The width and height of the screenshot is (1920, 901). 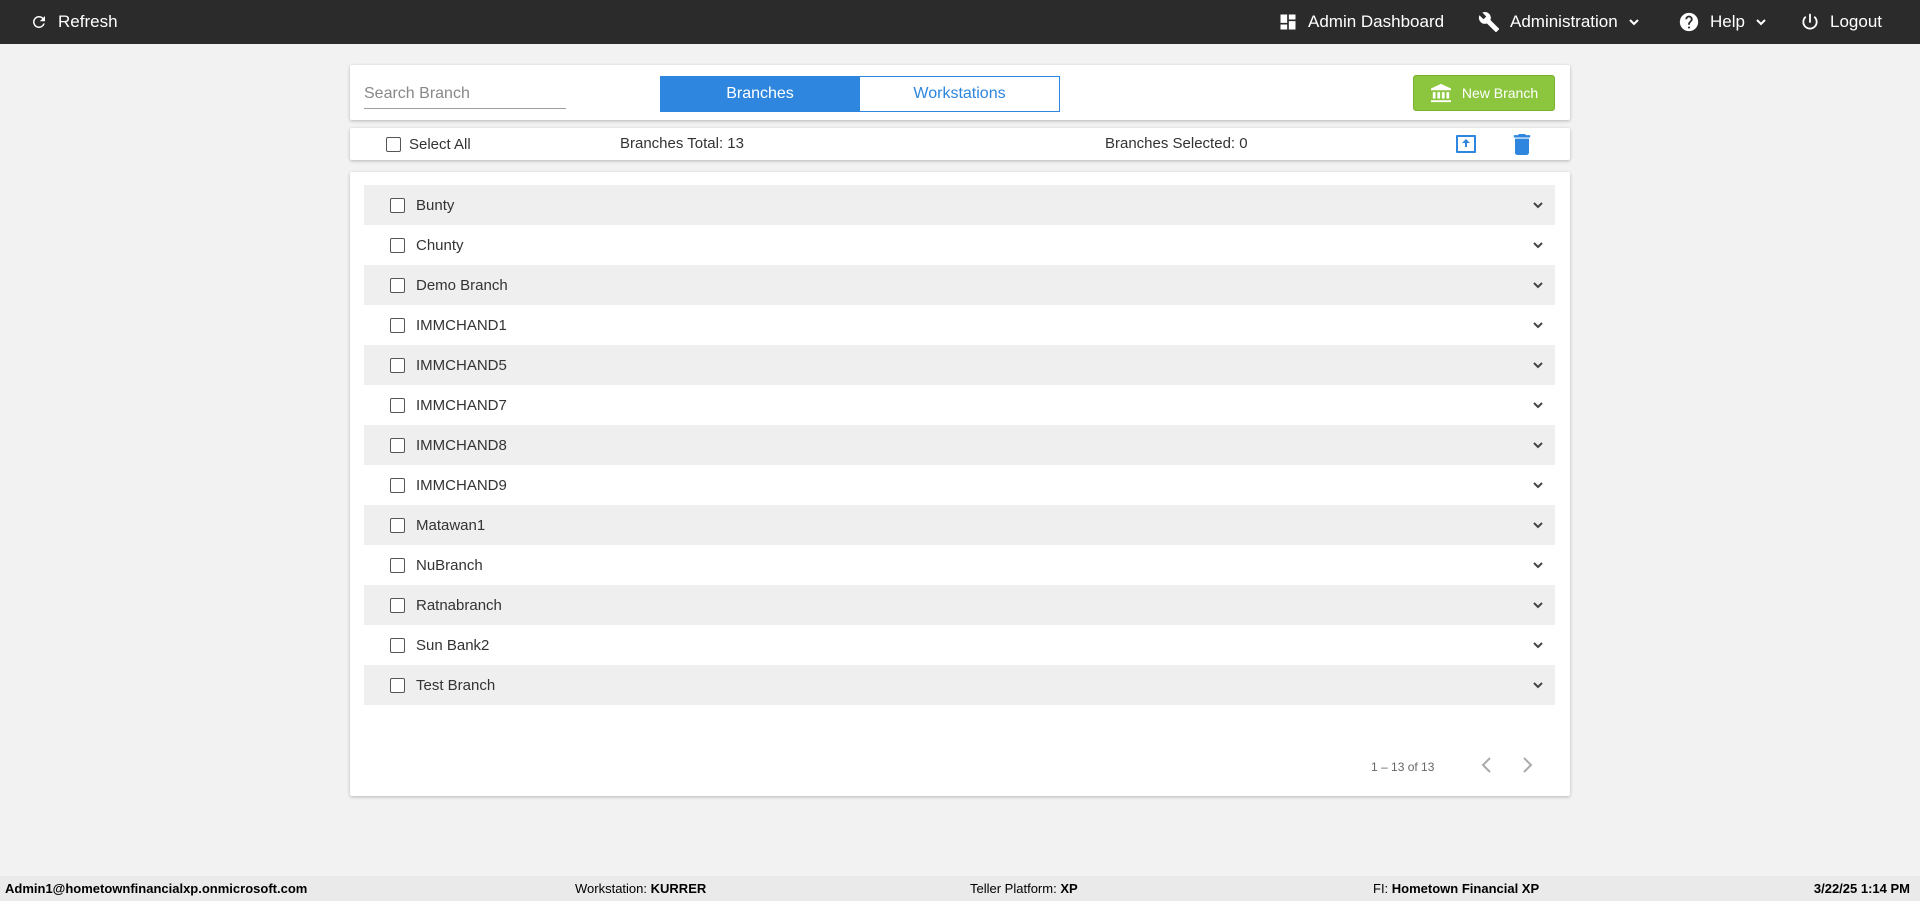 I want to click on select-all-label: Select All, so click(x=440, y=144).